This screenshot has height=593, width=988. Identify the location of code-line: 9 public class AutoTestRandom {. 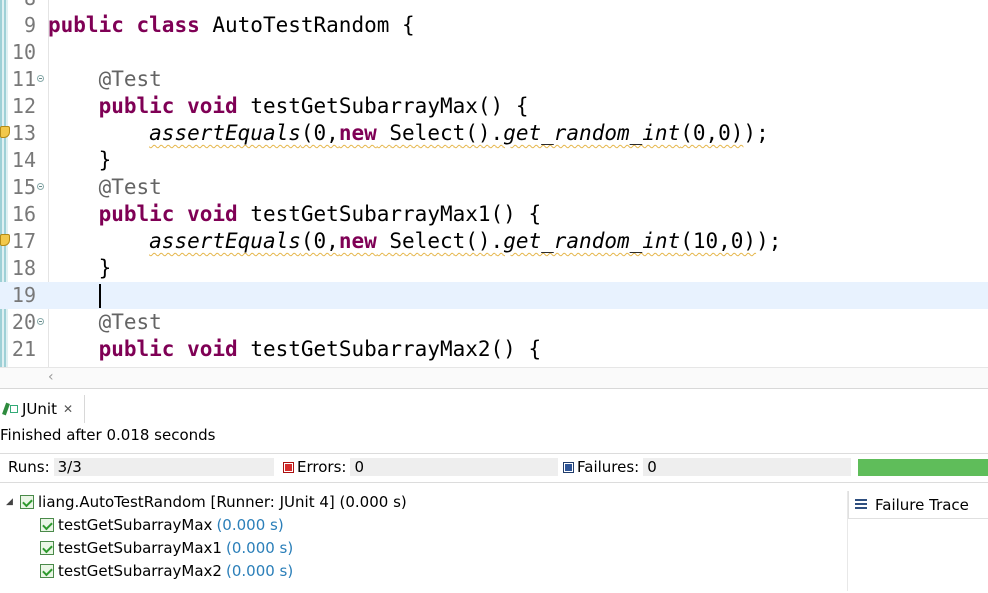
(494, 25).